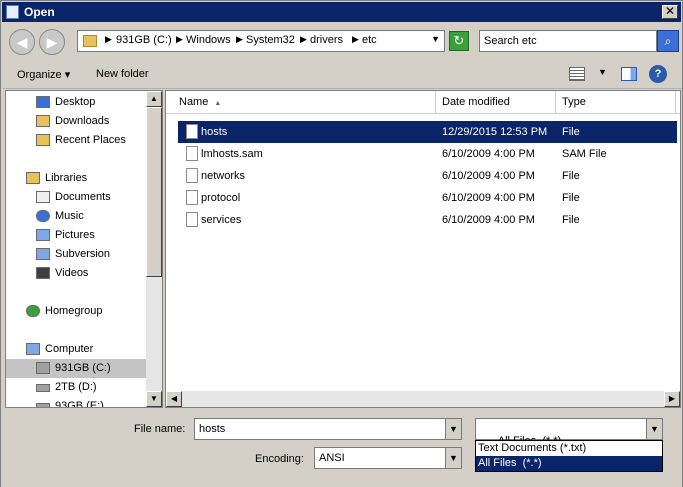 The height and width of the screenshot is (487, 683). I want to click on sidebar-item-desktop: Desktop, so click(77, 102).